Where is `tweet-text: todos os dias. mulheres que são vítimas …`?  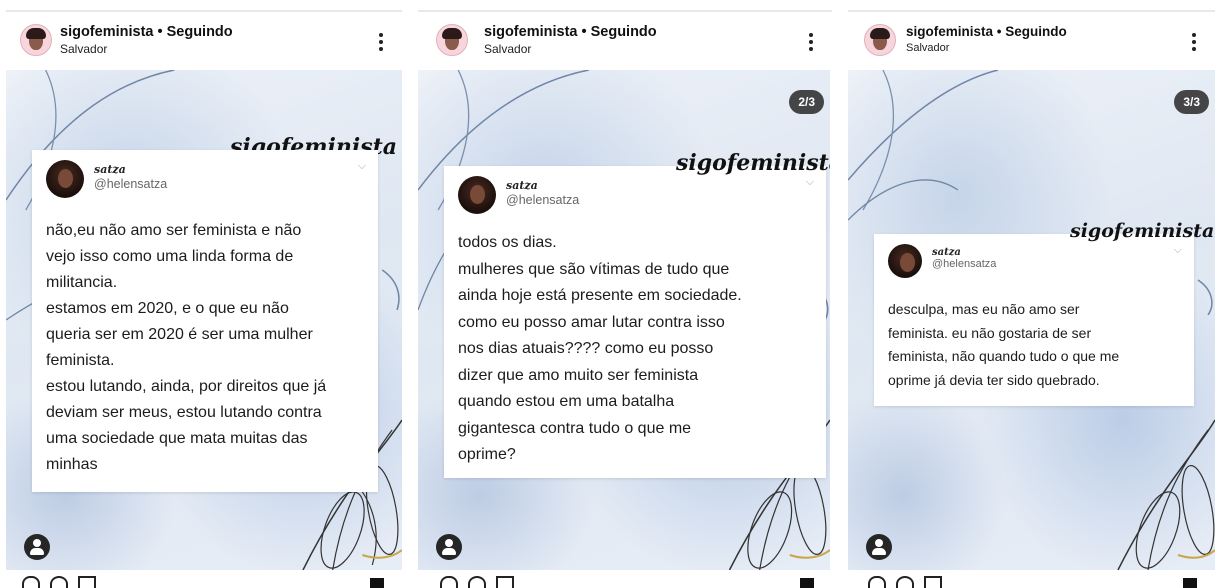 tweet-text: todos os dias. mulheres que são vítimas … is located at coordinates (600, 348).